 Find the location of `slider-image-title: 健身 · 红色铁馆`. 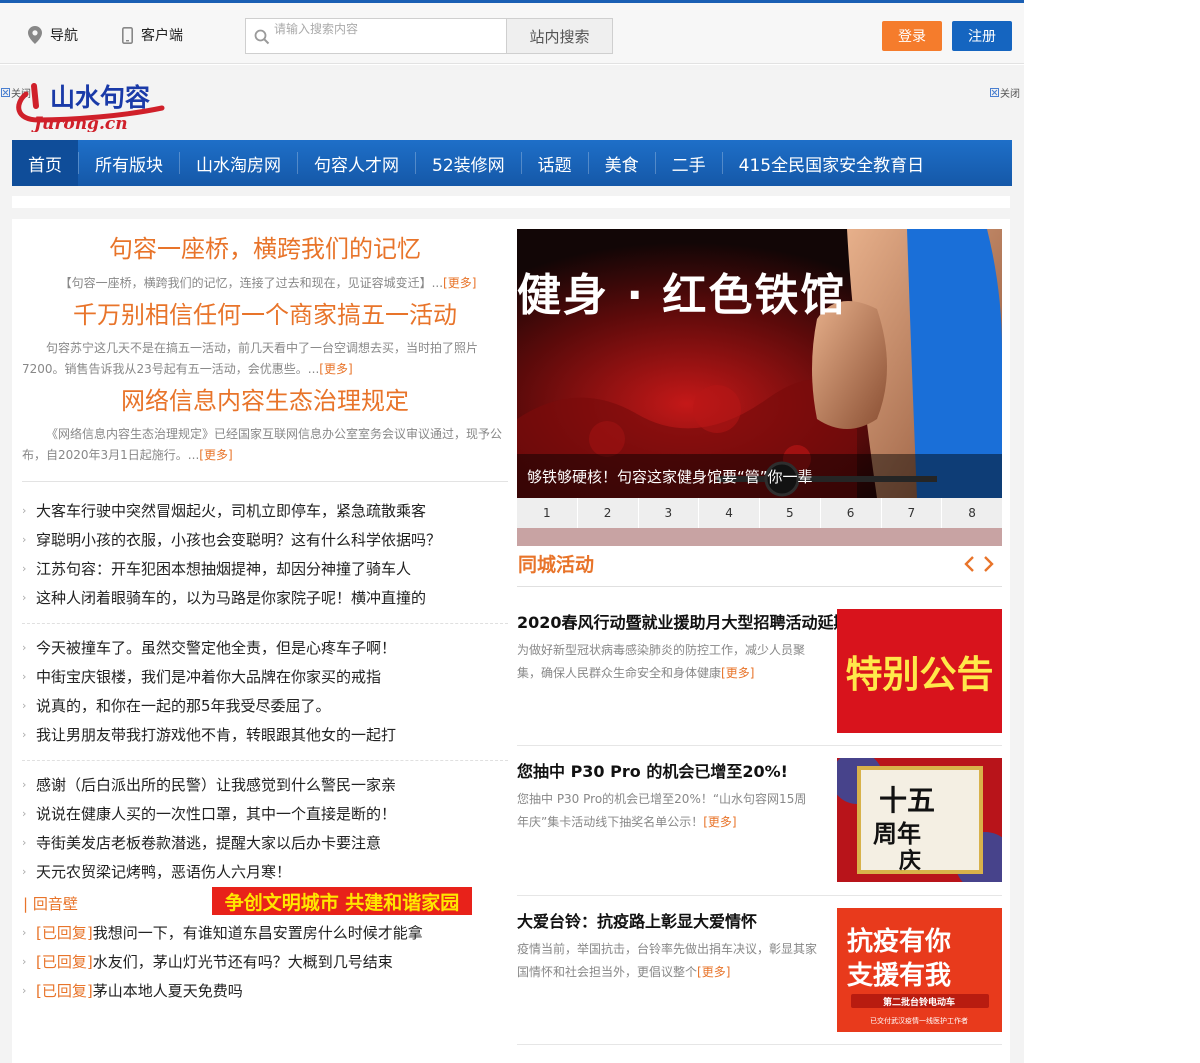

slider-image-title: 健身 · 红色铁馆 is located at coordinates (682, 295).